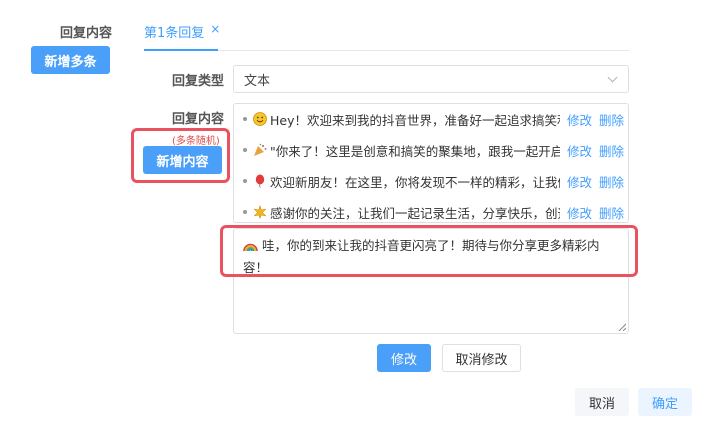 This screenshot has width=702, height=430. I want to click on add-content-button: 新增内容, so click(182, 160).